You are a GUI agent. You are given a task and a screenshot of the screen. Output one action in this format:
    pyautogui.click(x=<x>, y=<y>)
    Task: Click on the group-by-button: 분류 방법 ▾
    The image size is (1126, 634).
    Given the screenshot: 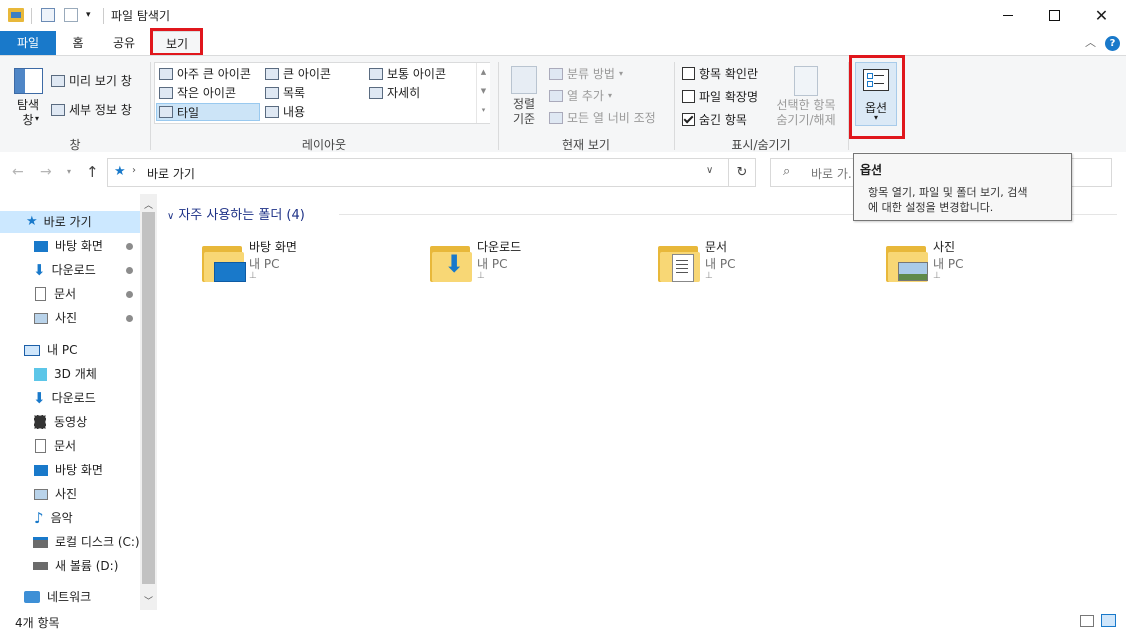 What is the action you would take?
    pyautogui.click(x=586, y=73)
    